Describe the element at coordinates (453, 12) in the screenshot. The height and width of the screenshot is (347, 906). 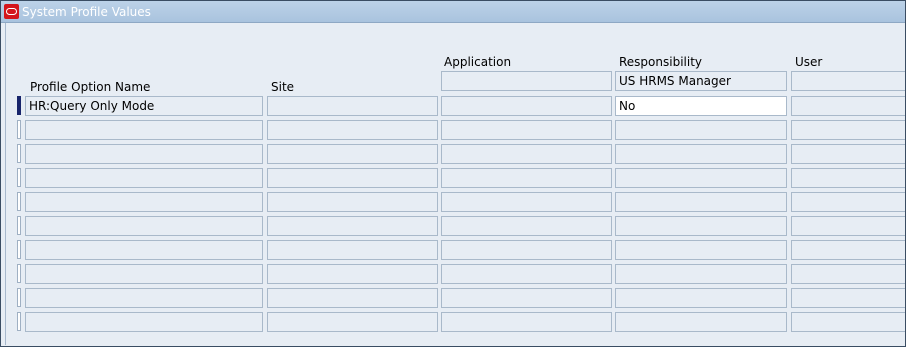
I see `title-bar: System Profile Values` at that location.